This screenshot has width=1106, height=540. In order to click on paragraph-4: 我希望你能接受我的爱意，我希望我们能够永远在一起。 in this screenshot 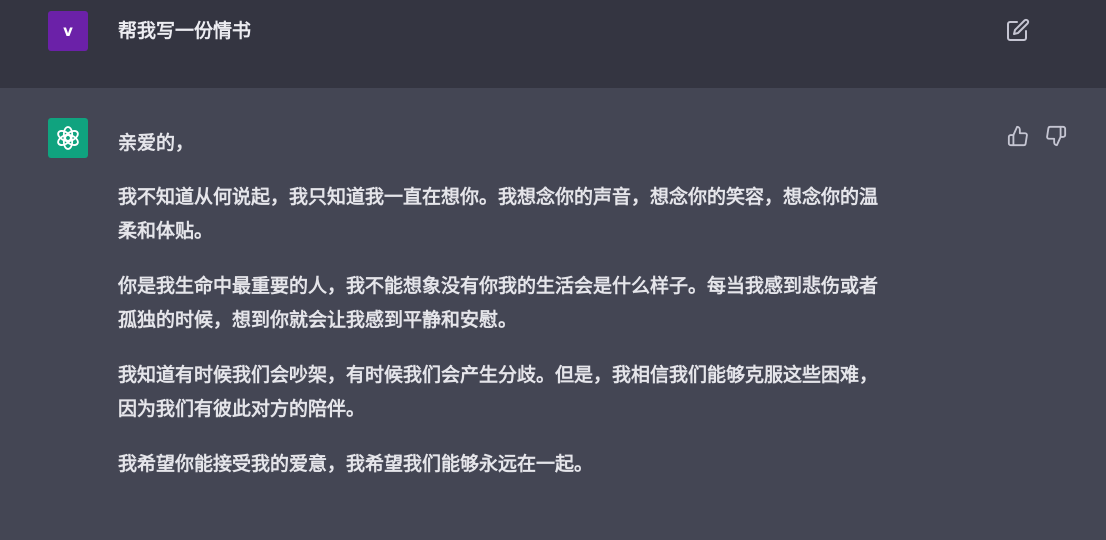, I will do `click(356, 464)`.